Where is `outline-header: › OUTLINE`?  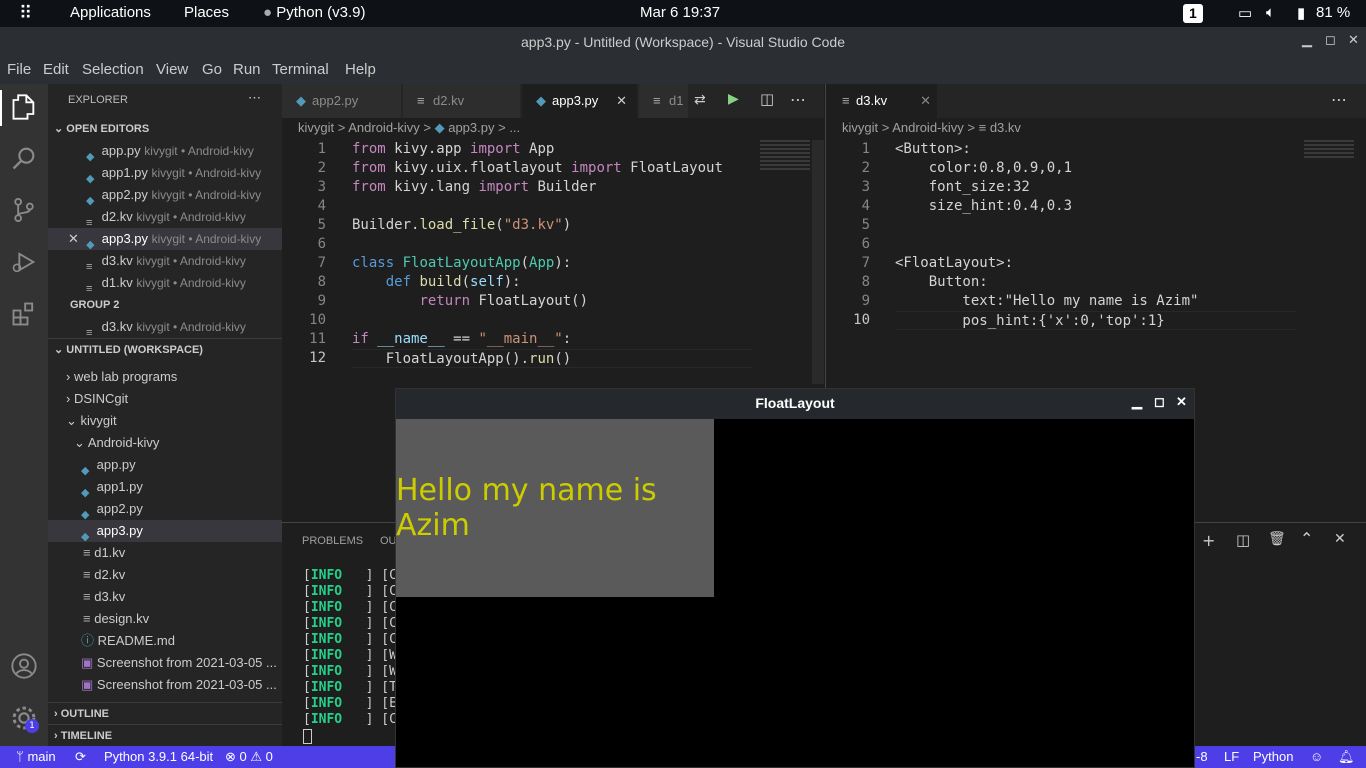 outline-header: › OUTLINE is located at coordinates (165, 713).